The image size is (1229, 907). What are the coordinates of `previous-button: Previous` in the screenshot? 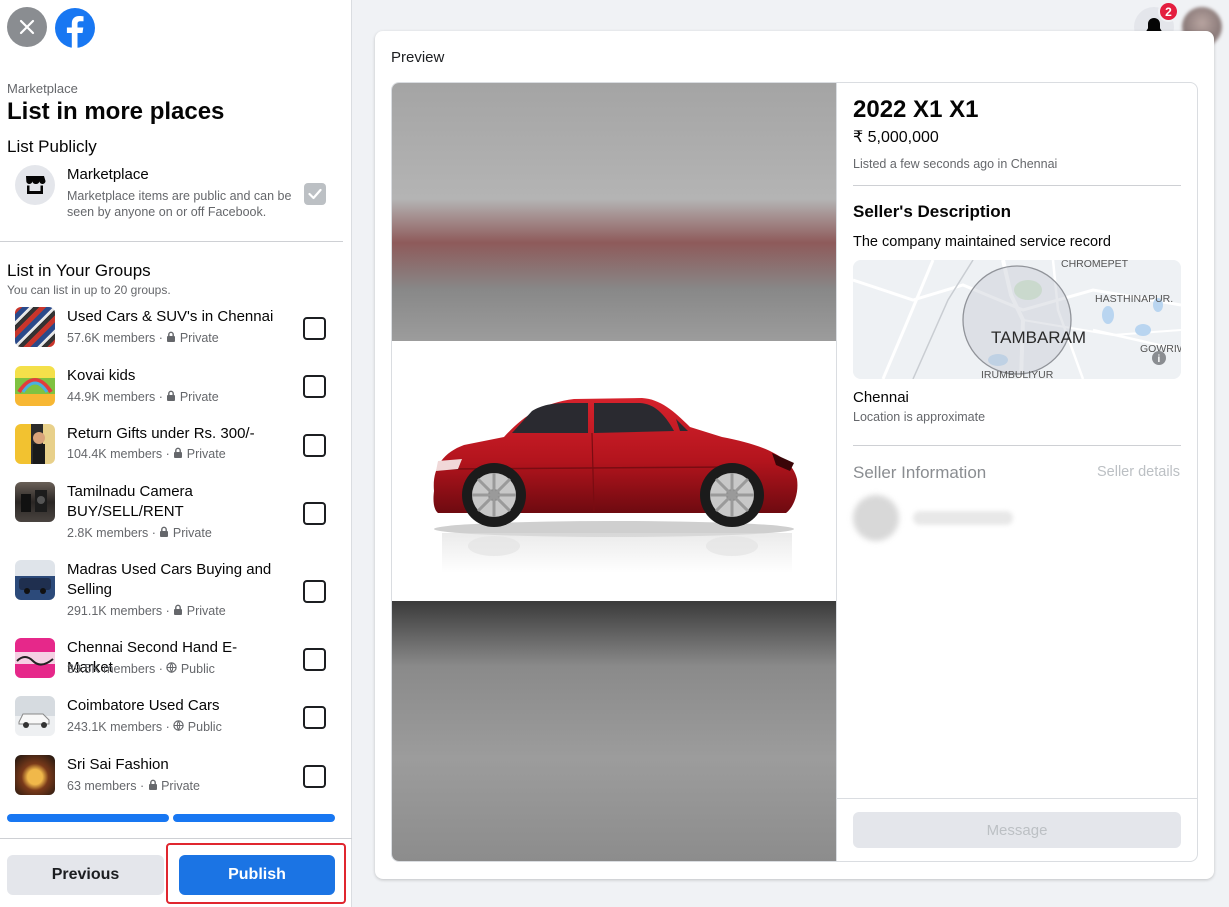 It's located at (85, 875).